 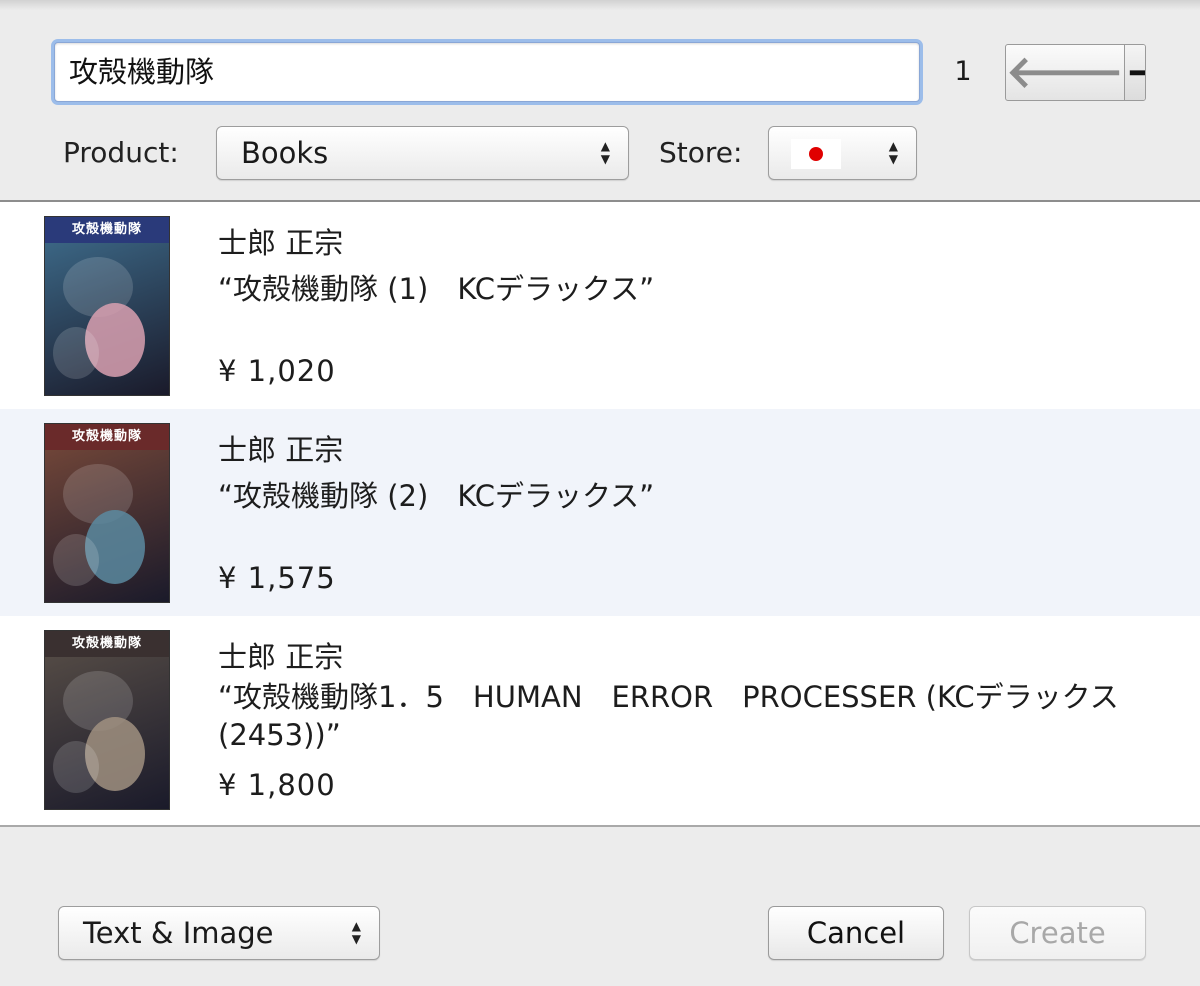 I want to click on display-mode-value: Text & Image, so click(x=178, y=933).